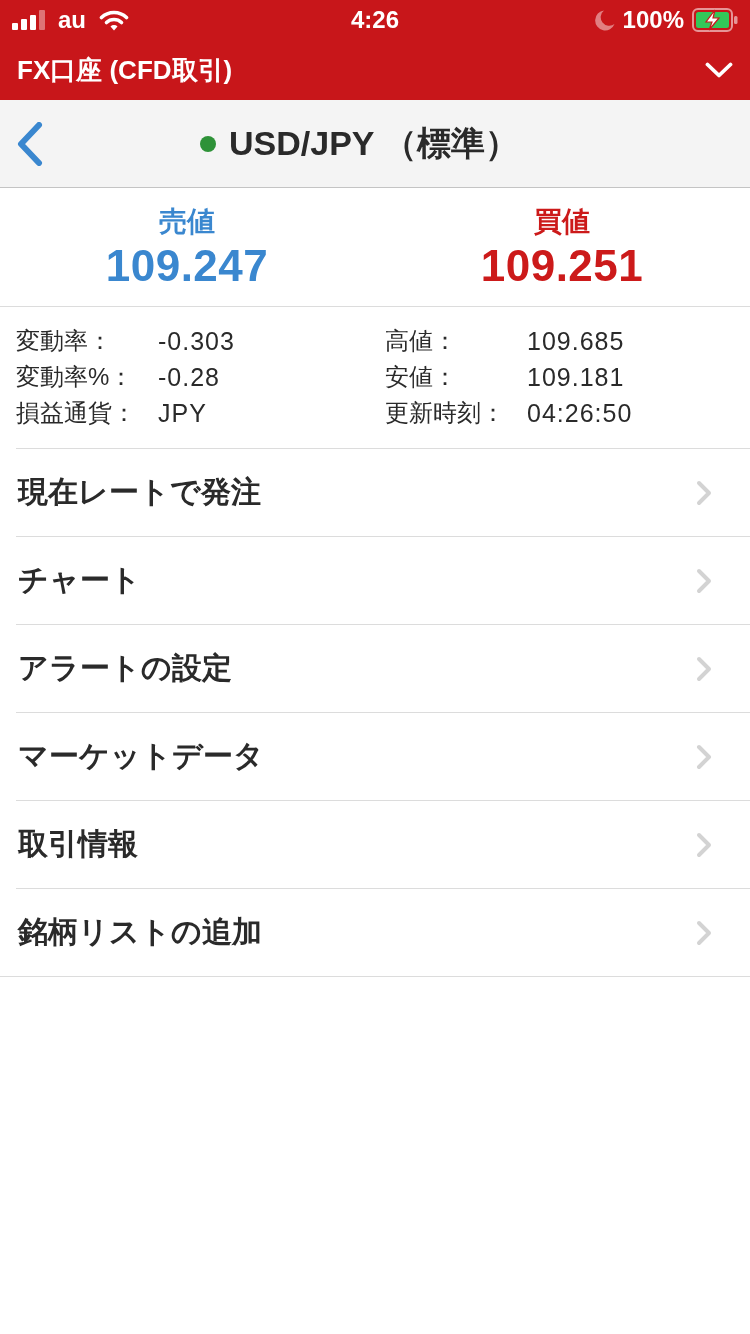  I want to click on quote-label: 売値, so click(187, 222).